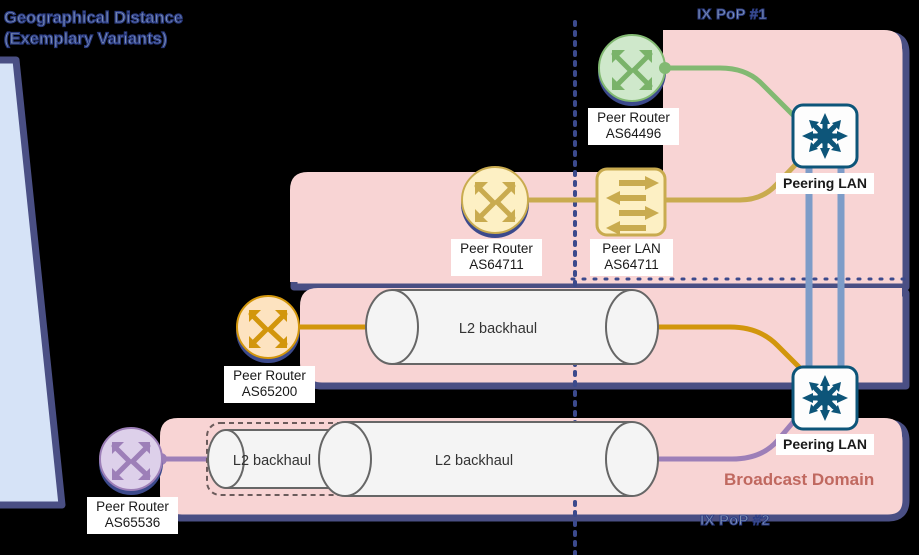  I want to click on router-icon-as65536, so click(131, 461).